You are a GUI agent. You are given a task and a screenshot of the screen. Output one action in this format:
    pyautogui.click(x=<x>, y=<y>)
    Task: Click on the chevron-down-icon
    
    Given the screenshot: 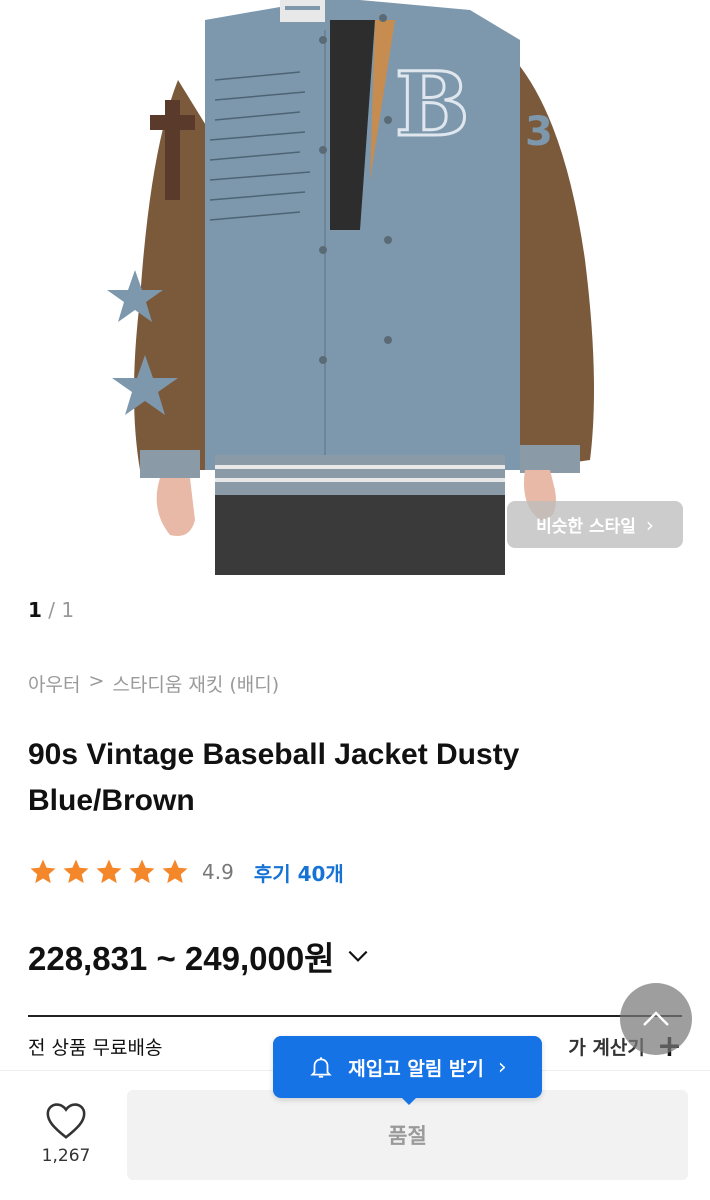 What is the action you would take?
    pyautogui.click(x=358, y=956)
    